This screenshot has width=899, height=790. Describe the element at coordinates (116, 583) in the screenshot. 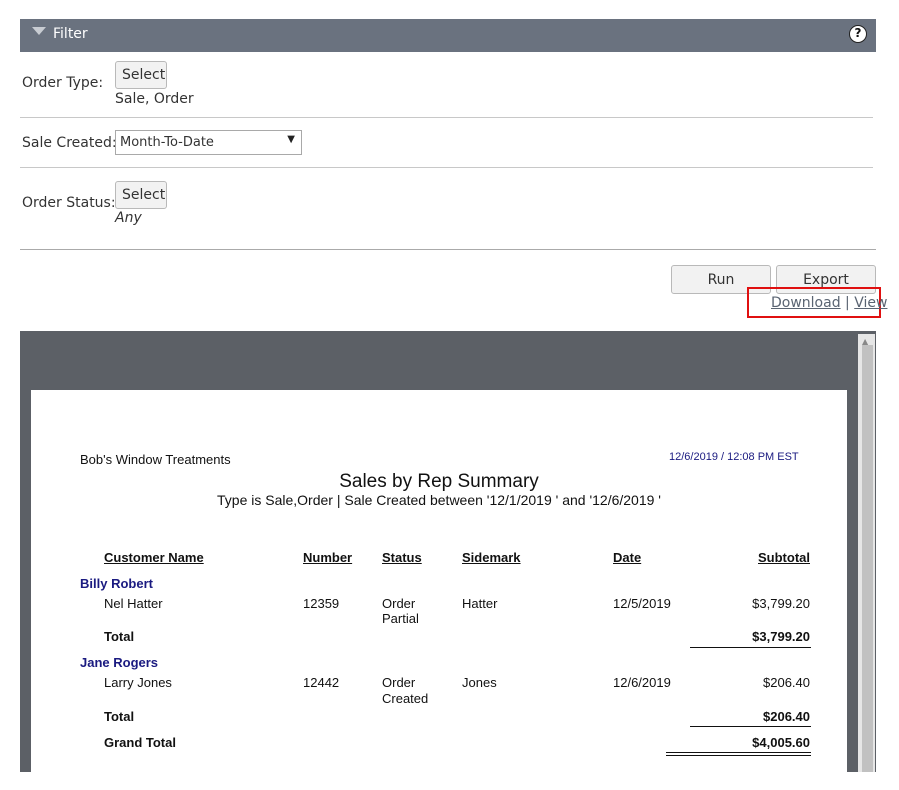

I see `customer-group-name: Billy Robert` at that location.